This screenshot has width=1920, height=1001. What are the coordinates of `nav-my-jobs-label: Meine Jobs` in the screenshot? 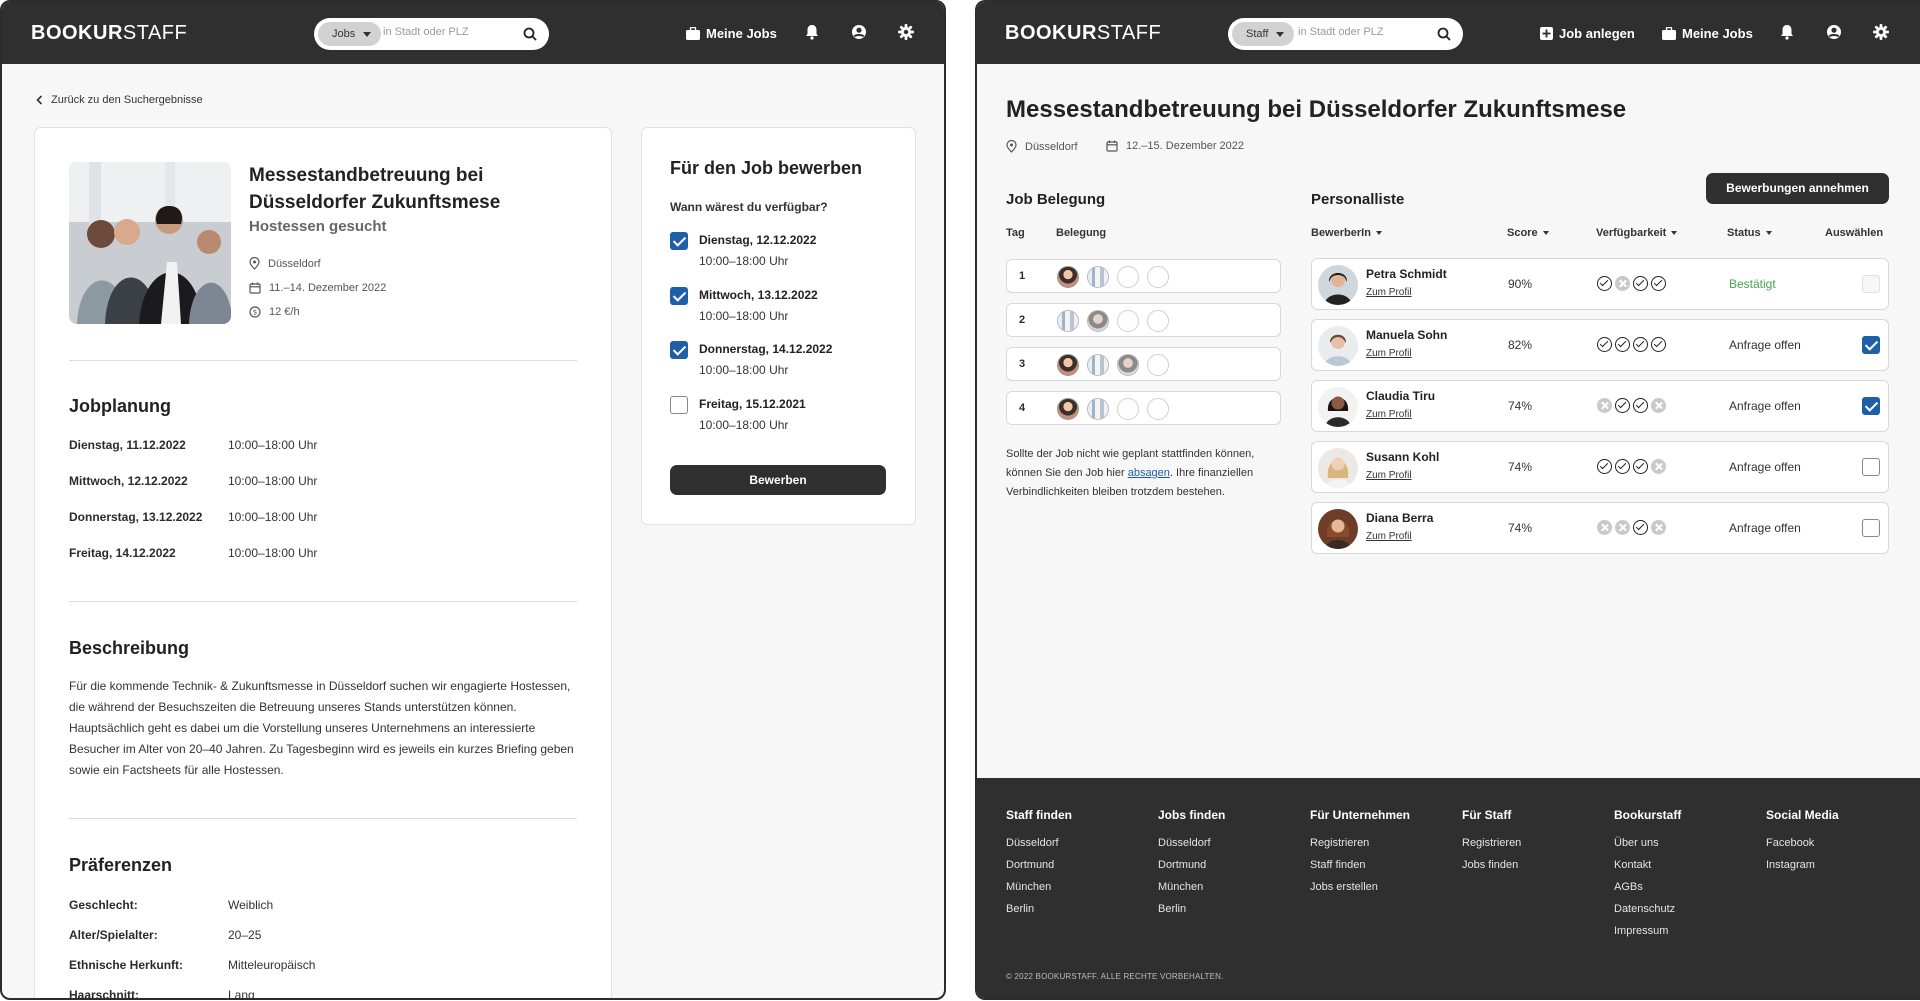 It's located at (741, 33).